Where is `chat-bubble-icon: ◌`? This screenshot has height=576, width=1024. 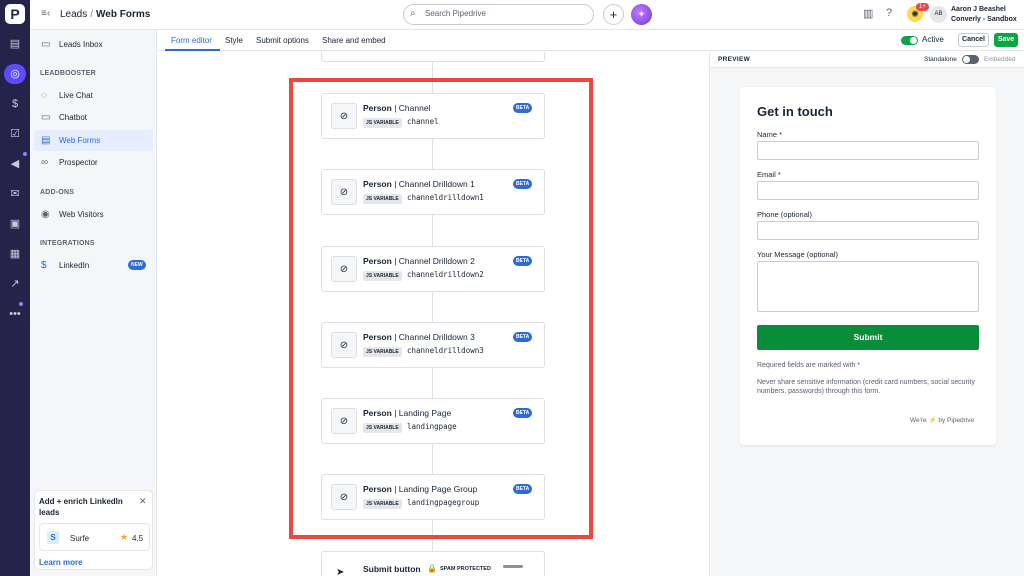 chat-bubble-icon: ◌ is located at coordinates (44, 95).